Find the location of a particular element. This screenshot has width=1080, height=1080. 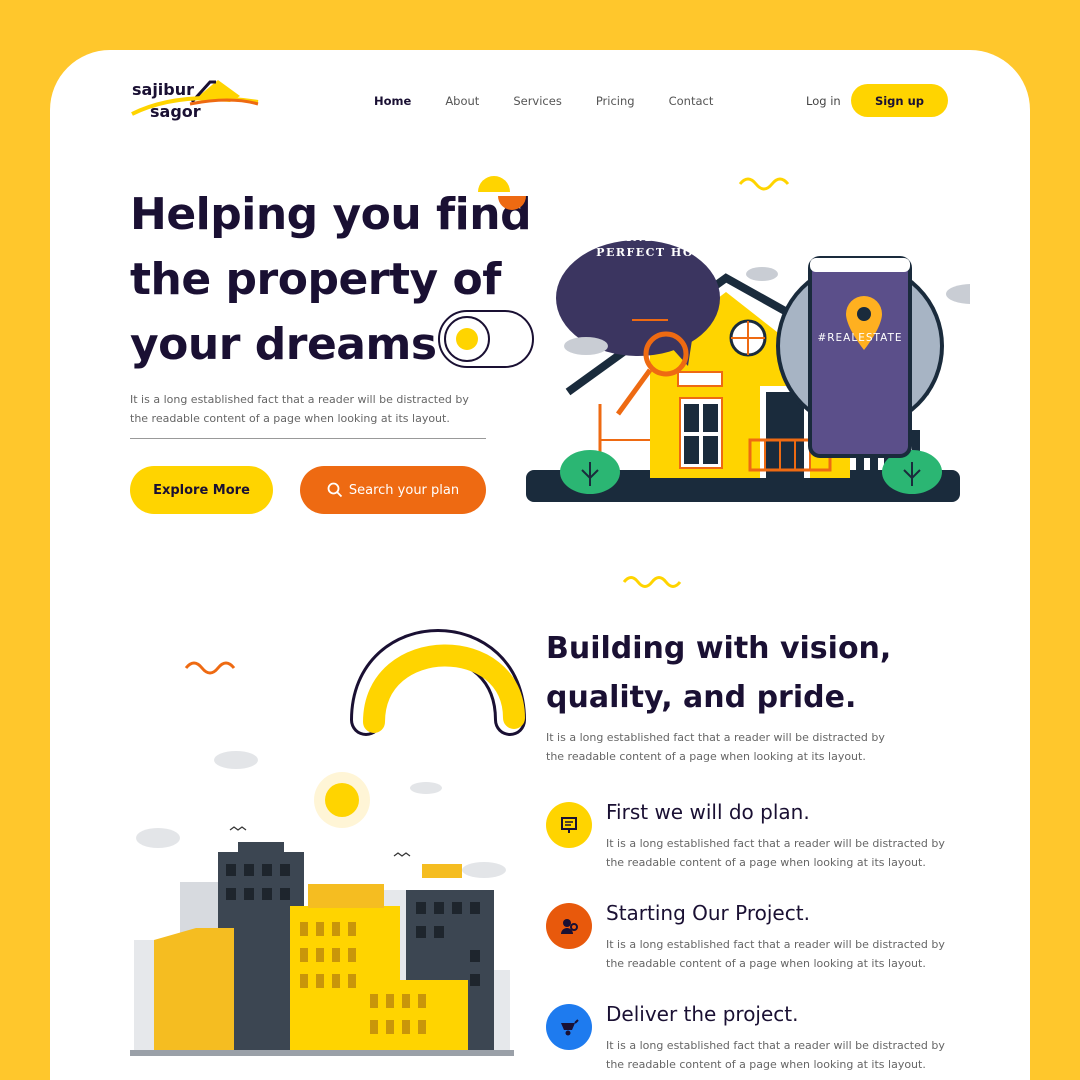

hero-divider is located at coordinates (308, 438).